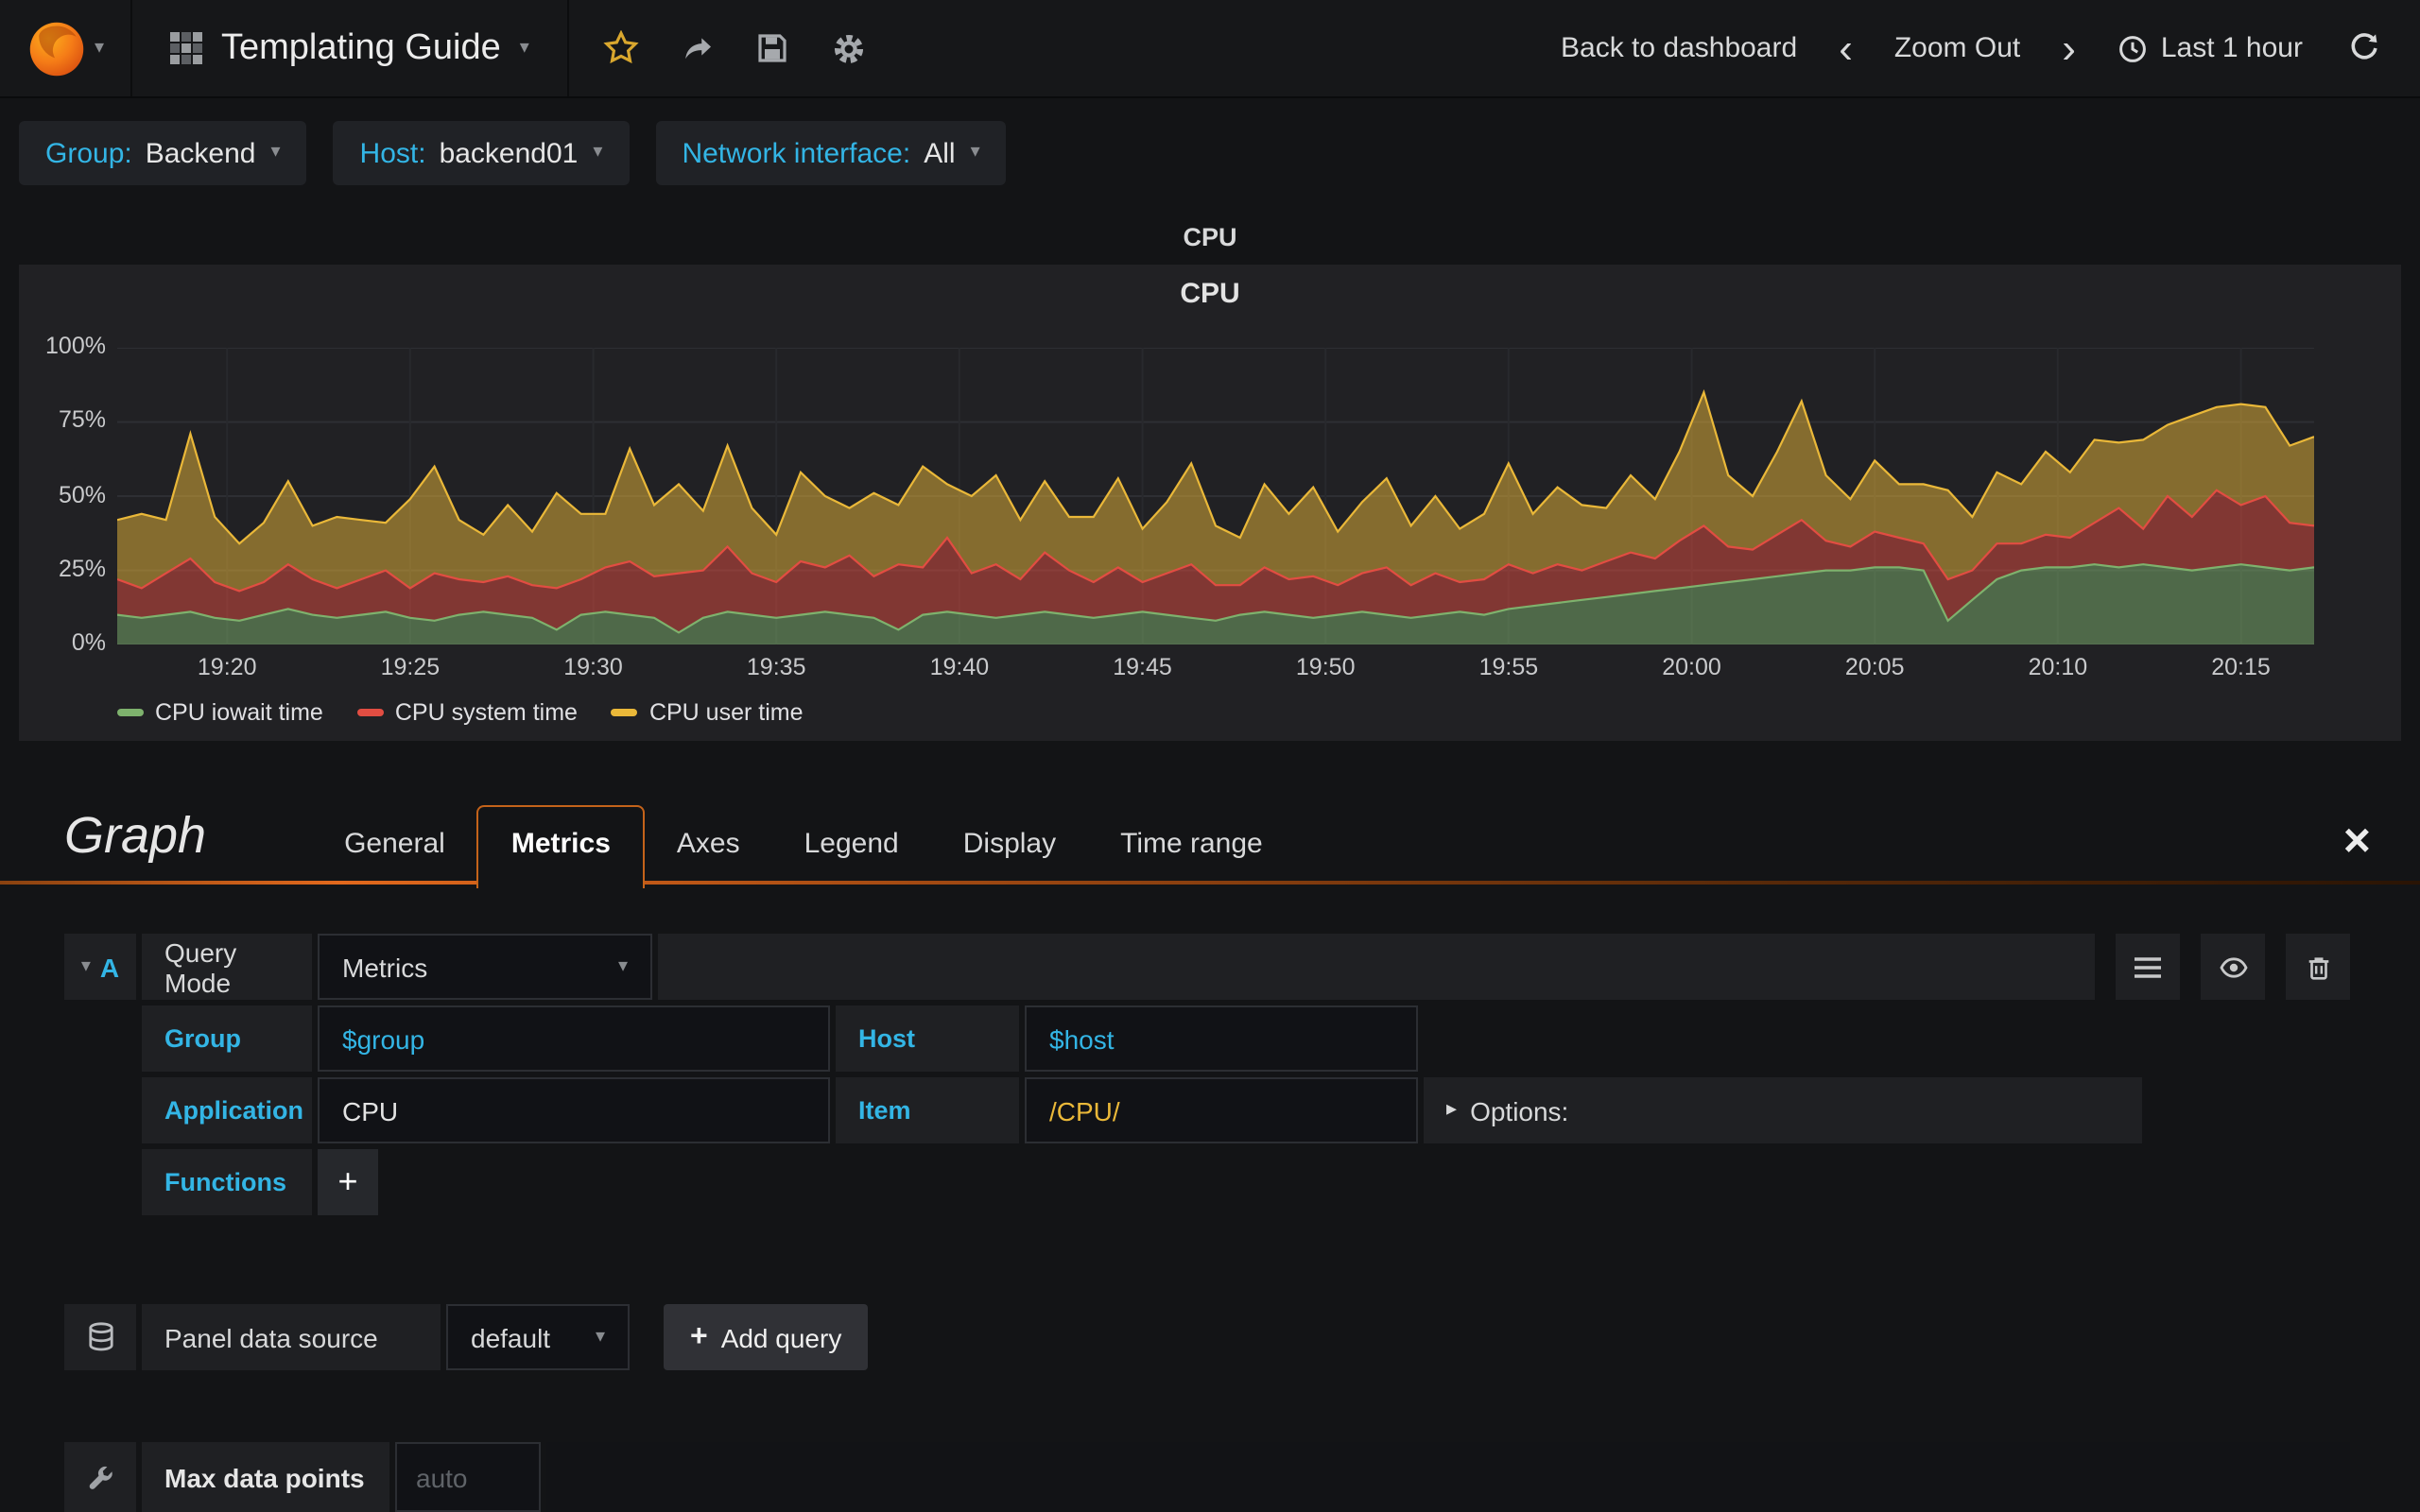 Image resolution: width=2420 pixels, height=1512 pixels. I want to click on grafana-menu: ▾, so click(66, 48).